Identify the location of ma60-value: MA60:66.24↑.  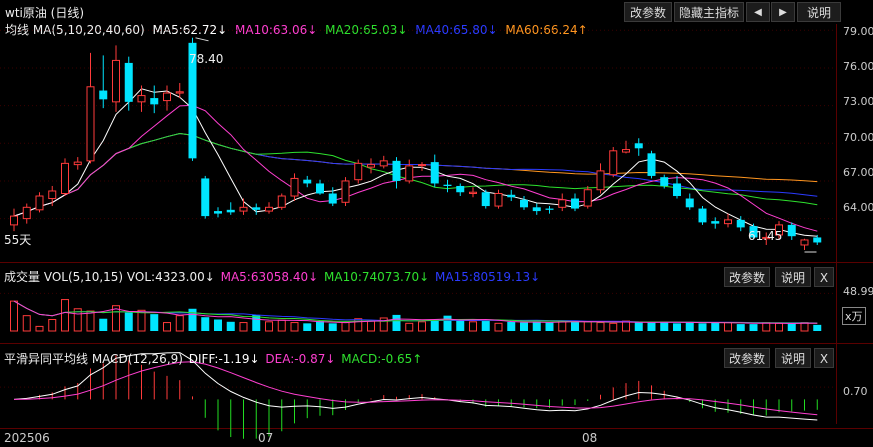
(546, 30).